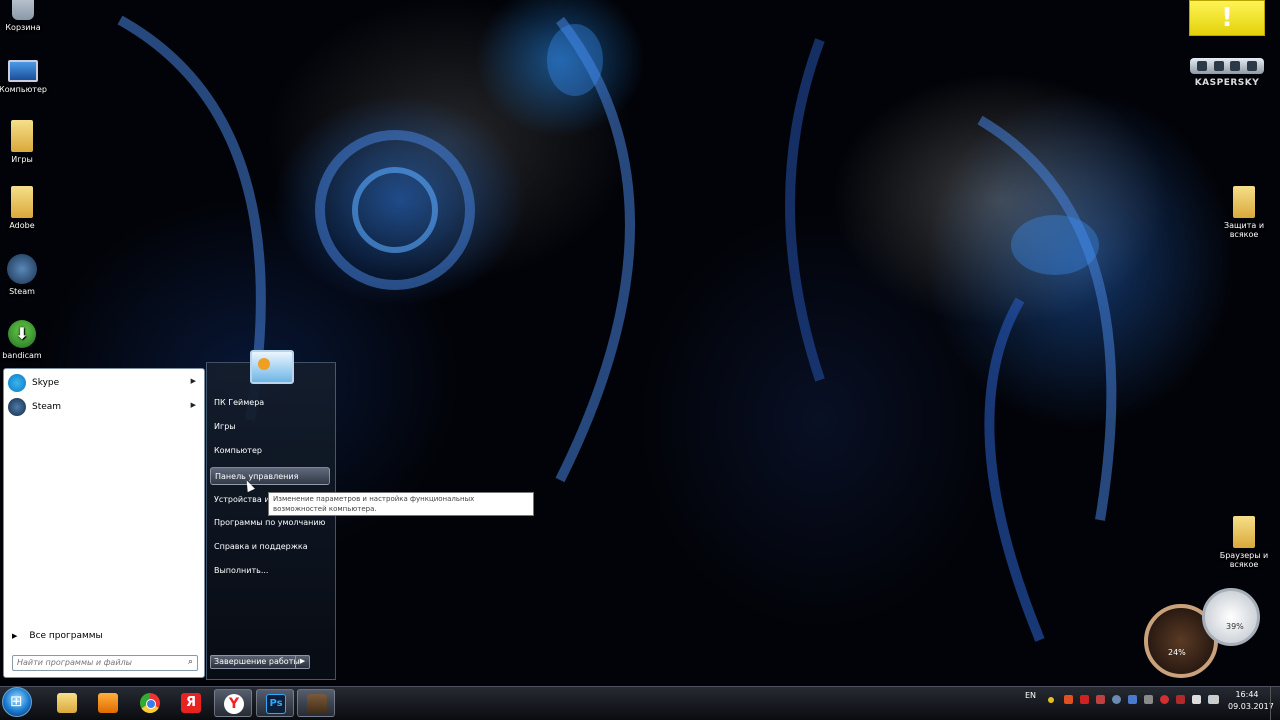 This screenshot has height=720, width=1280. What do you see at coordinates (1132, 699) in the screenshot?
I see `tray-bluetooth-icon` at bounding box center [1132, 699].